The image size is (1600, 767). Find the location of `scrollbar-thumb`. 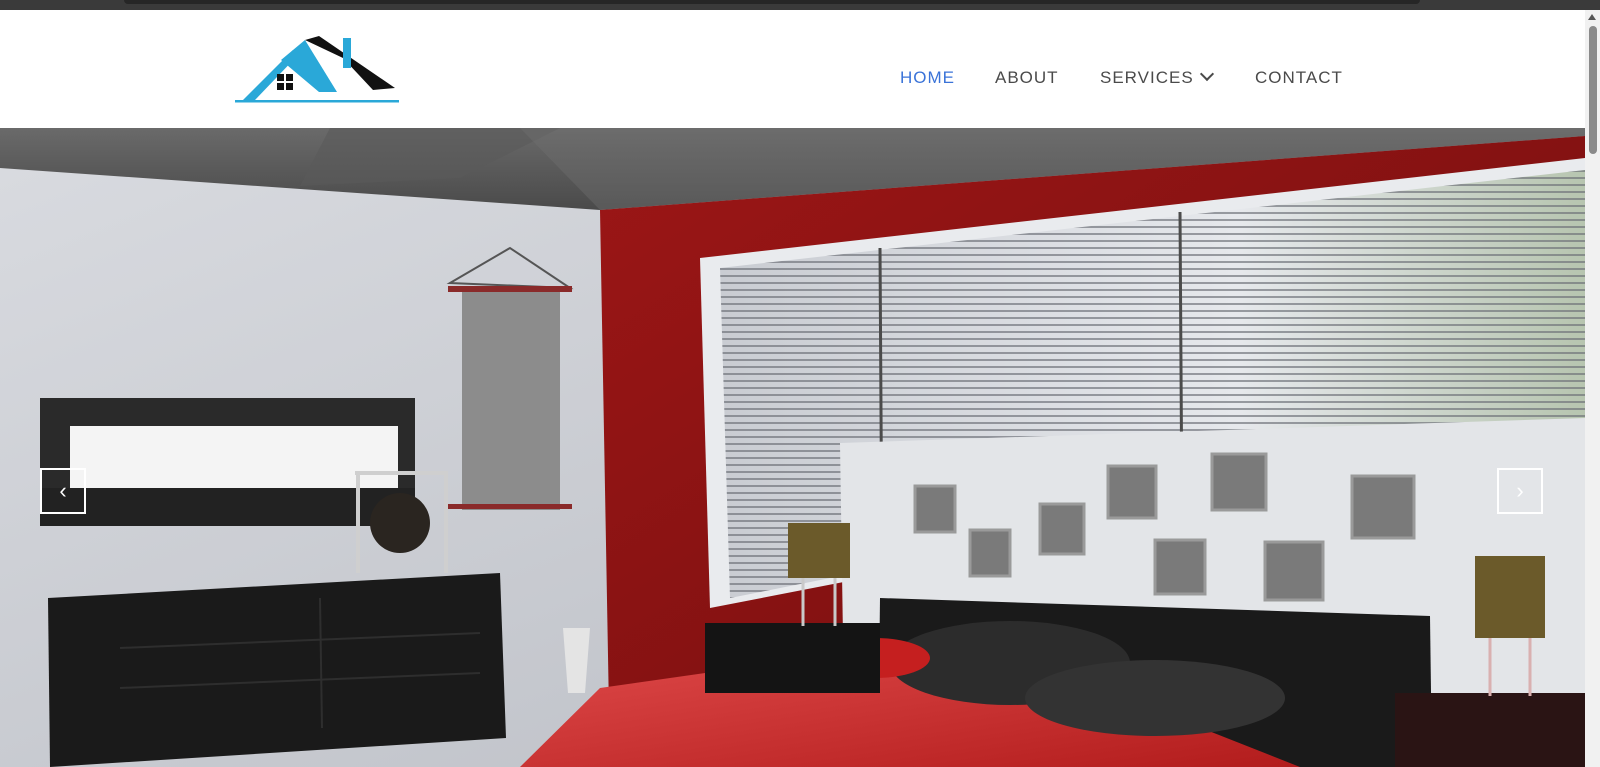

scrollbar-thumb is located at coordinates (1593, 90).